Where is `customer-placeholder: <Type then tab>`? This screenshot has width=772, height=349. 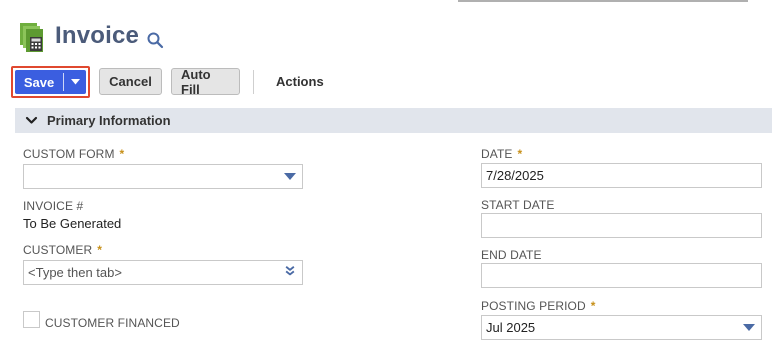 customer-placeholder: <Type then tab> is located at coordinates (75, 272).